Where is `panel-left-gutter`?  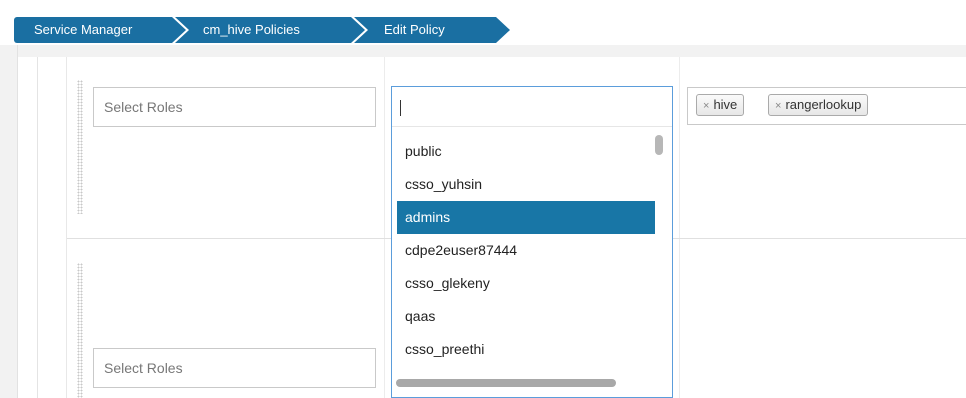
panel-left-gutter is located at coordinates (9, 221).